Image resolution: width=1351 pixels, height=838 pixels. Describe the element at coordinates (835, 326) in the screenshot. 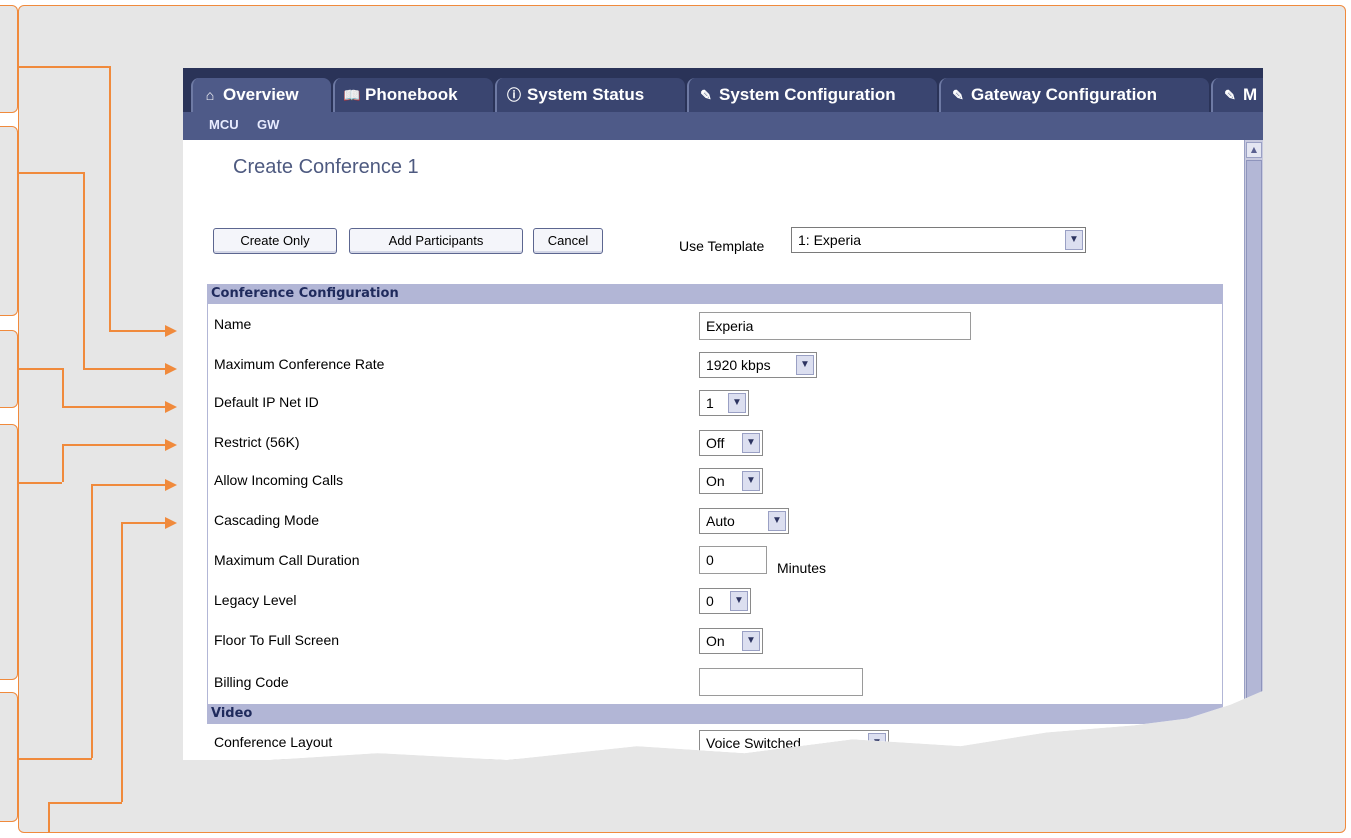

I see `name-field: Experia` at that location.